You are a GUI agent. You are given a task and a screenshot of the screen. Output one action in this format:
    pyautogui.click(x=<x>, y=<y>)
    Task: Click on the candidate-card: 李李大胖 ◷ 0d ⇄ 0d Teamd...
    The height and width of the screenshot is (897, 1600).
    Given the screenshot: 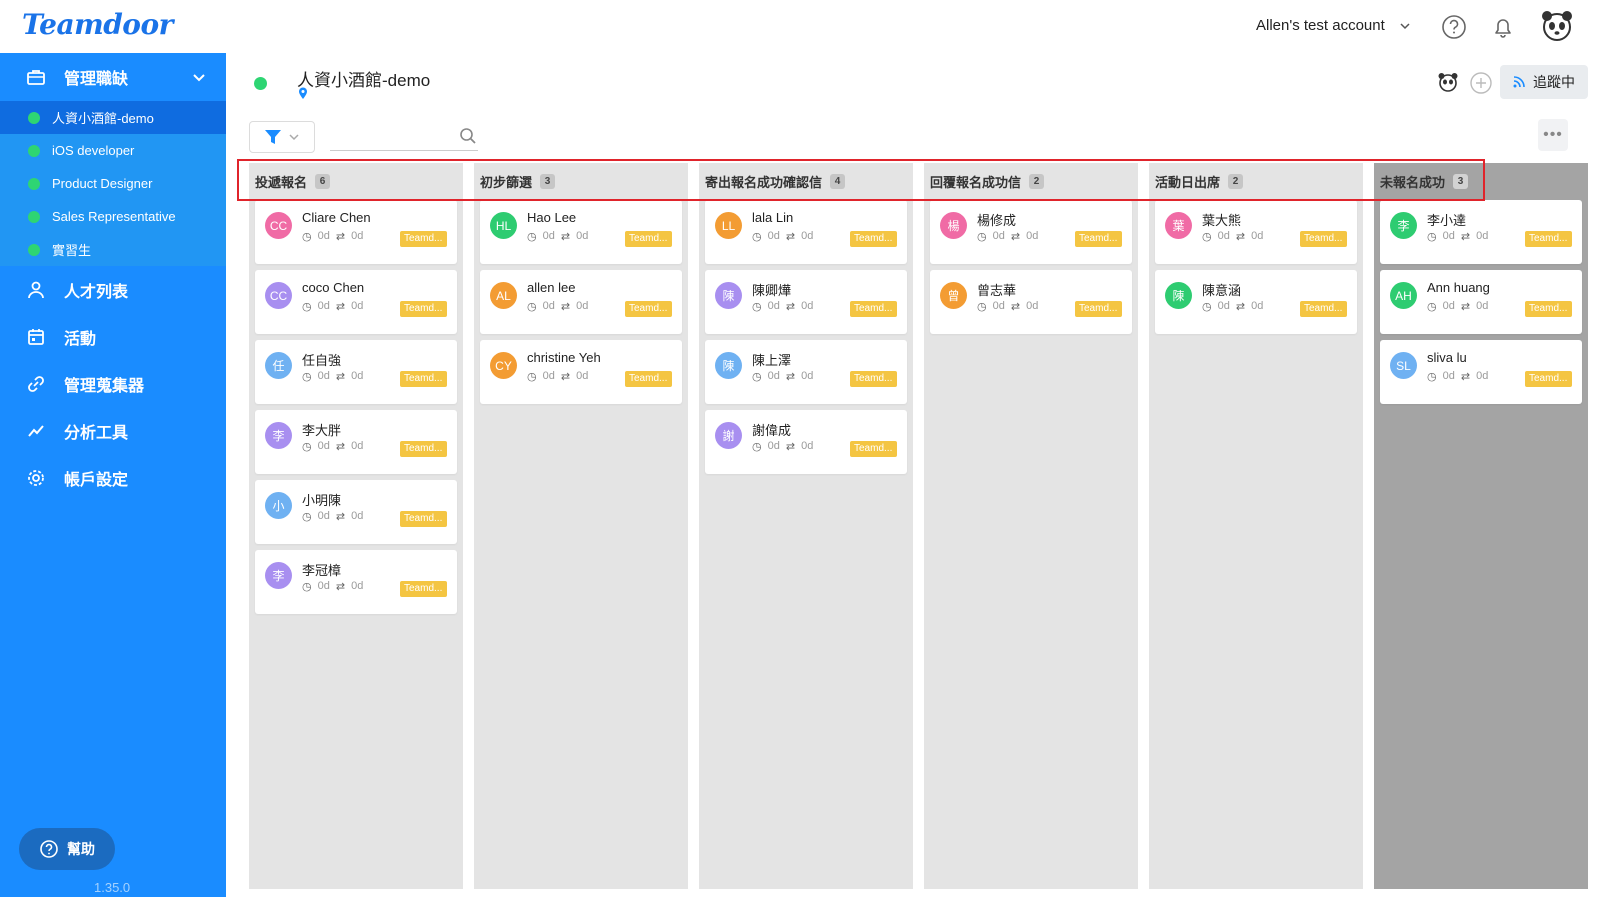 What is the action you would take?
    pyautogui.click(x=356, y=442)
    